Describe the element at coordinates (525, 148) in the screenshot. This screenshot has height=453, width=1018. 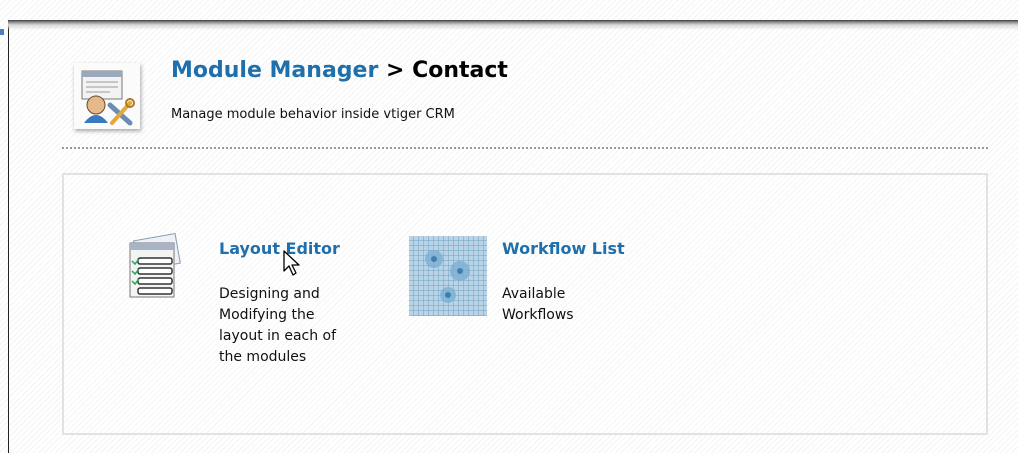
I see `dotted-divider` at that location.